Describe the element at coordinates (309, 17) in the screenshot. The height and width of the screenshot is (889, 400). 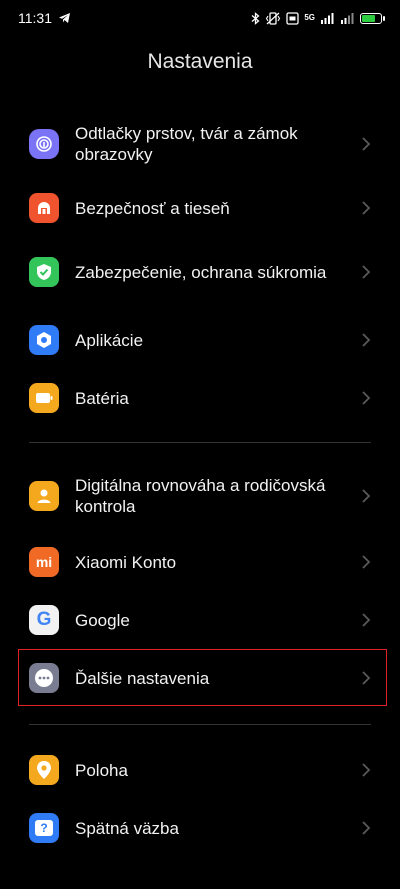
I see `network-type: 5G` at that location.